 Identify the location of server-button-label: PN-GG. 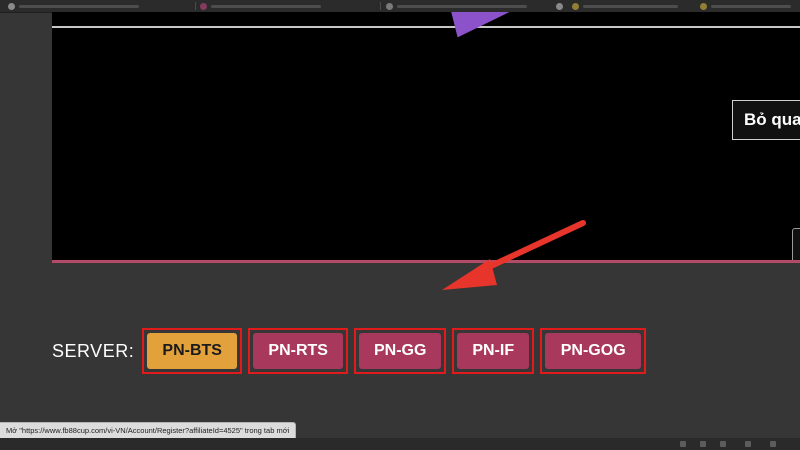
(400, 351).